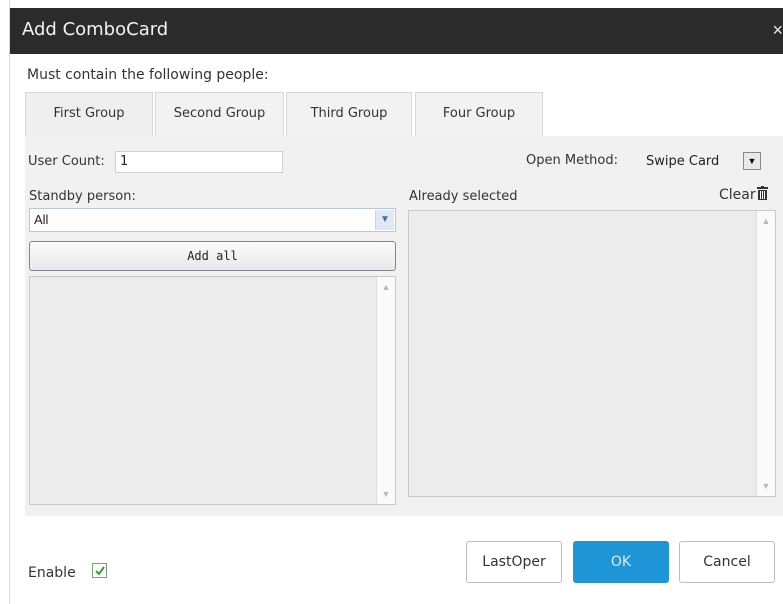 The image size is (783, 604). I want to click on standby-scrollbar: ▲ ▼, so click(385, 390).